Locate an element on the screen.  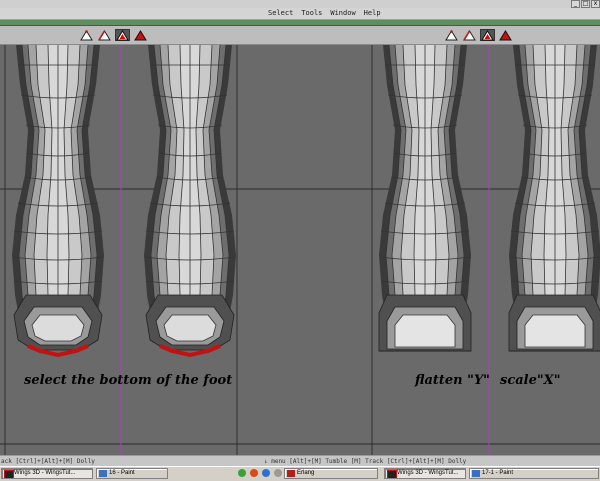
menu-tools: Tools is located at coordinates (311, 13).